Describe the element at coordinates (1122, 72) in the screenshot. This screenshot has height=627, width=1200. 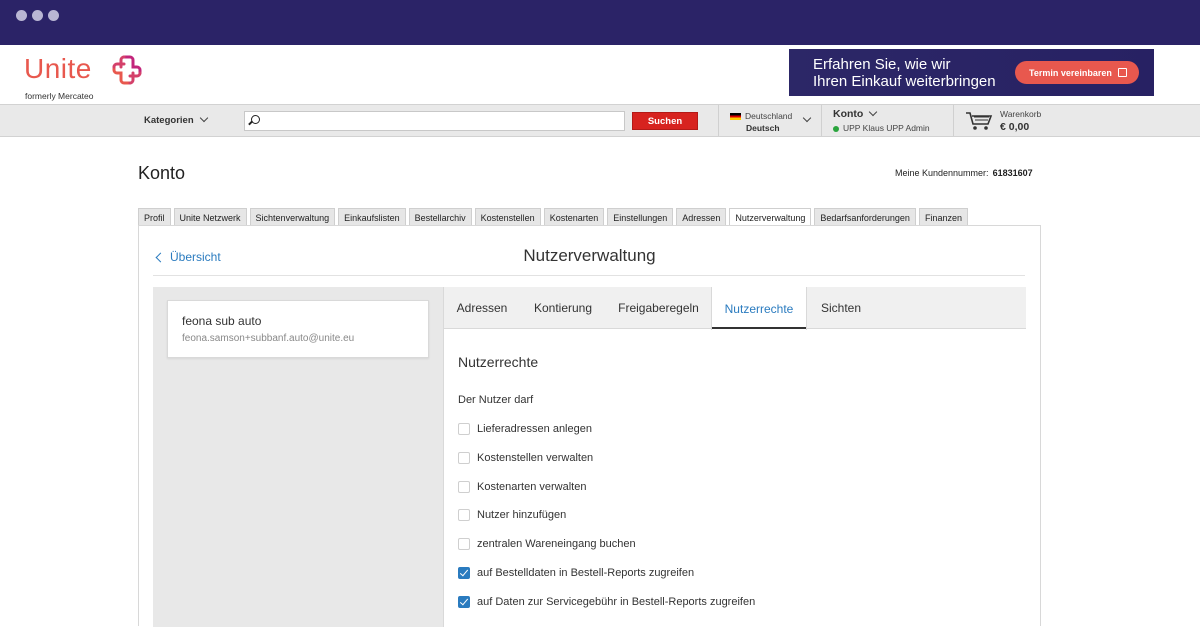
I see `external-link-icon` at that location.